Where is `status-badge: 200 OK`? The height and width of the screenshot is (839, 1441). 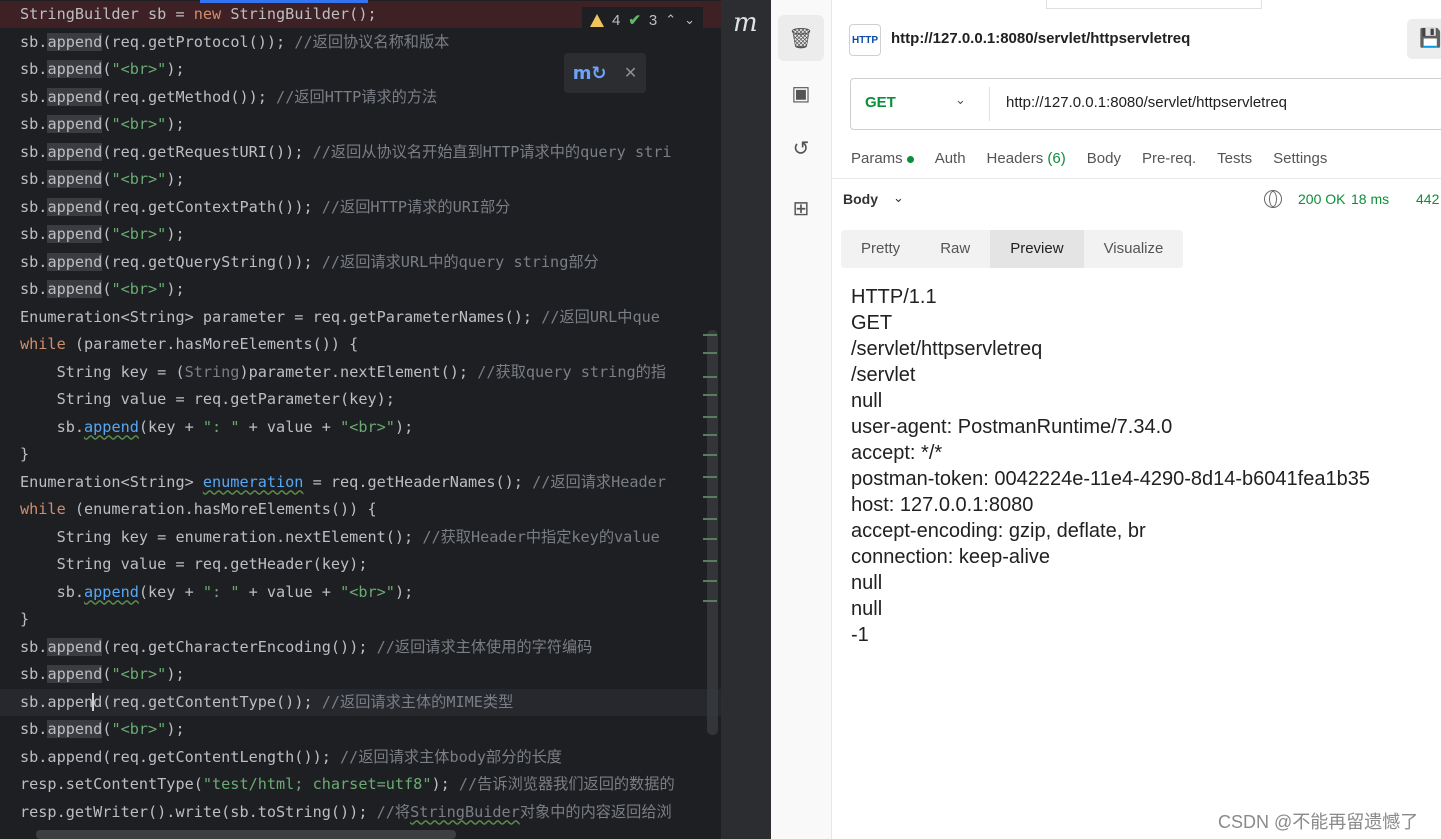
status-badge: 200 OK is located at coordinates (1321, 199).